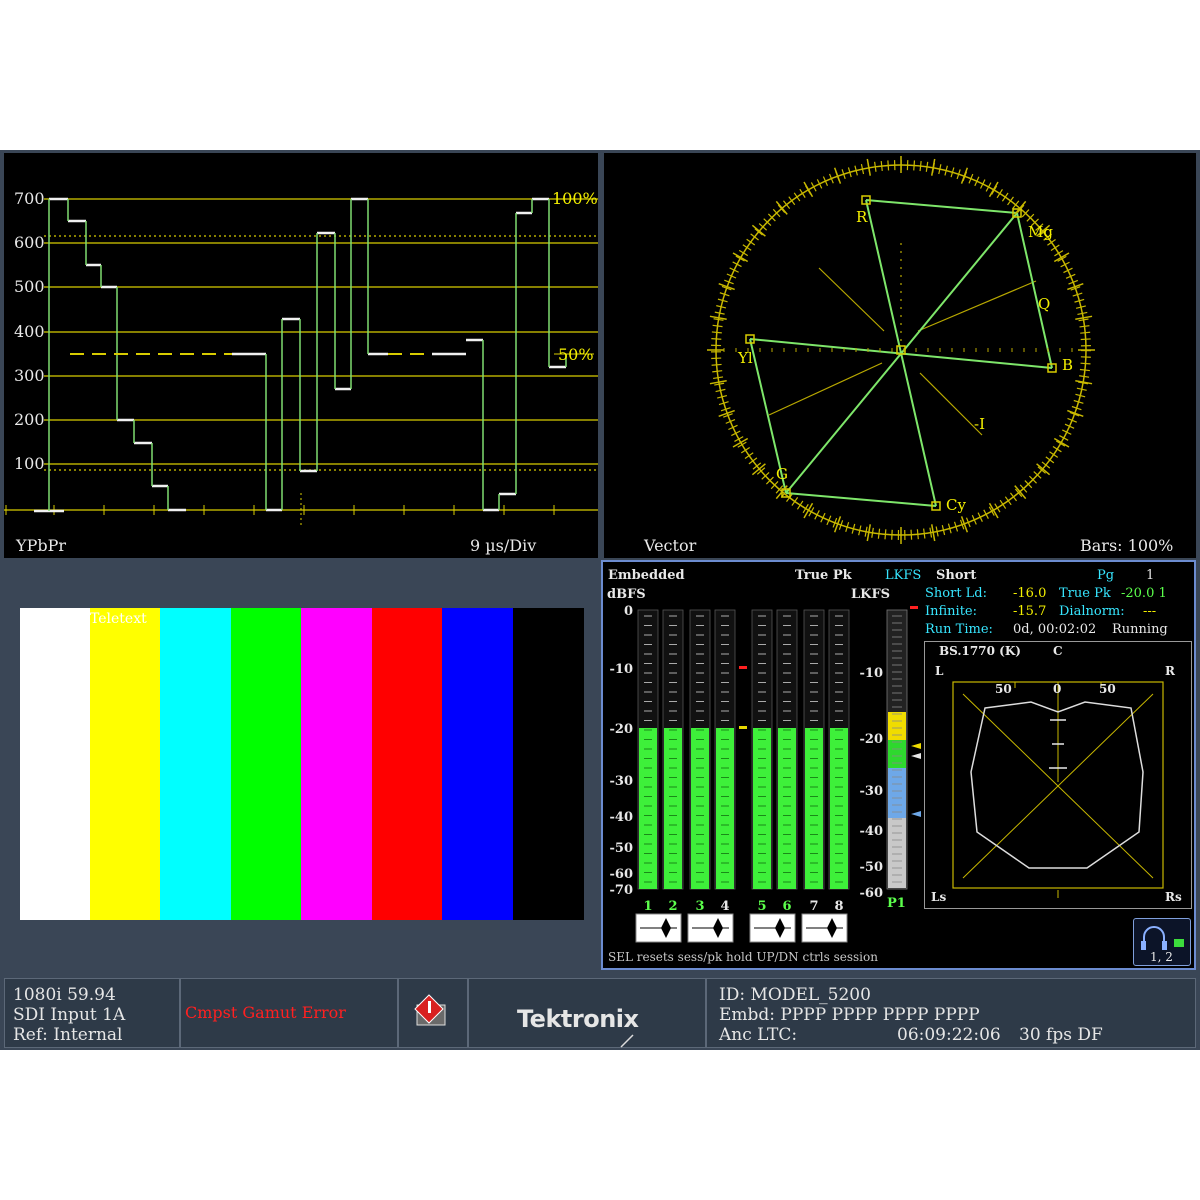 This screenshot has width=1200, height=1200. What do you see at coordinates (699, 906) in the screenshot?
I see `channel-number-label: 3` at bounding box center [699, 906].